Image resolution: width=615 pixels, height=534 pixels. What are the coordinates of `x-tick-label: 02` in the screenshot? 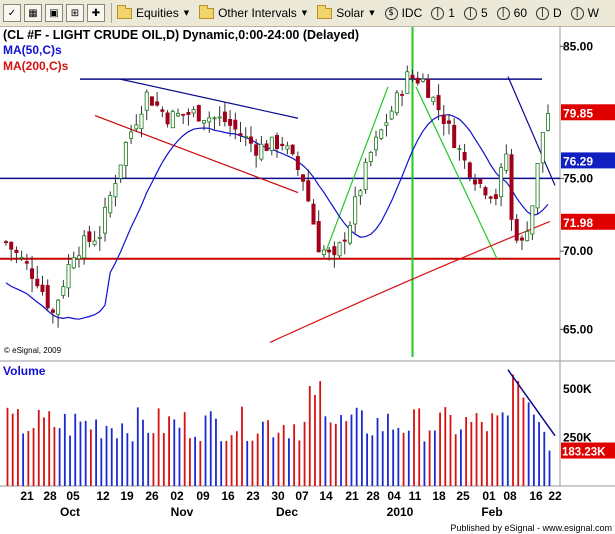 It's located at (177, 496).